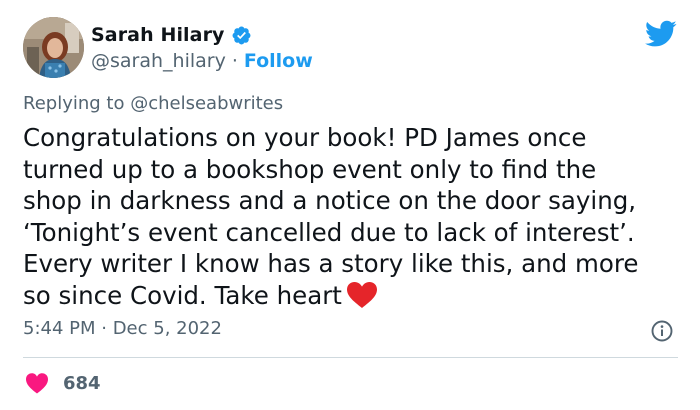  I want to click on author-display-name: Sarah Hilary, so click(158, 35).